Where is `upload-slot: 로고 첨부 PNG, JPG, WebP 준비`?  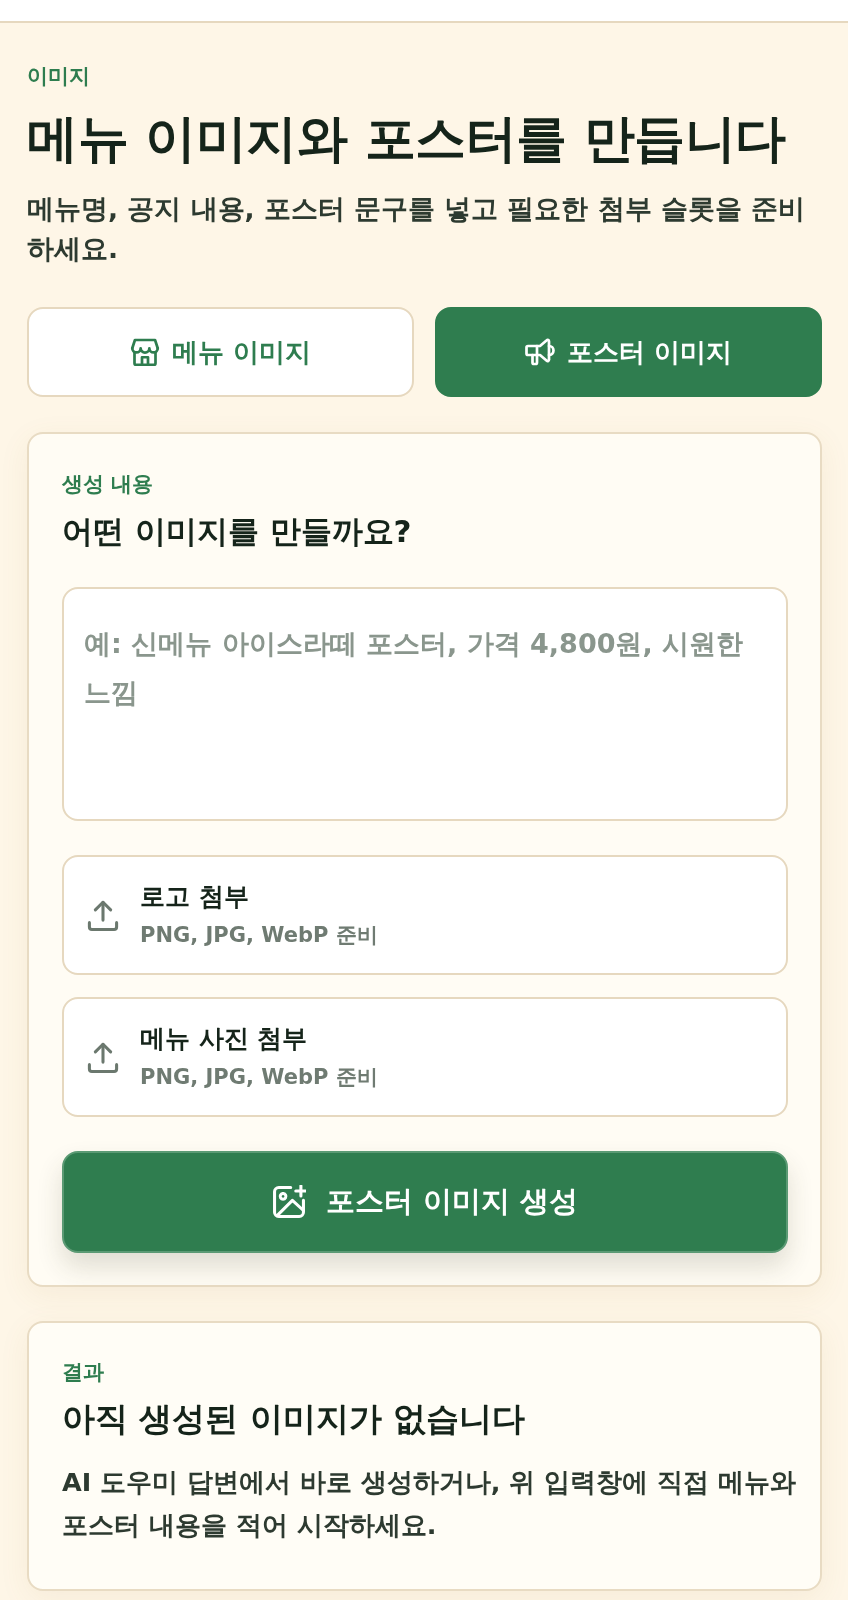
upload-slot: 로고 첨부 PNG, JPG, WebP 준비 is located at coordinates (425, 915).